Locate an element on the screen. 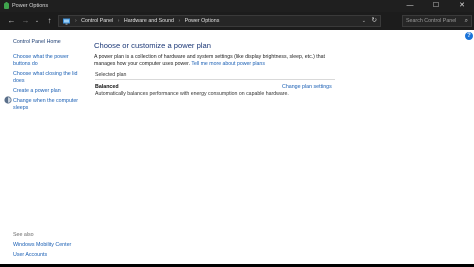  sidebar-link-sleep: Change when the computer sleeps is located at coordinates (45, 104).